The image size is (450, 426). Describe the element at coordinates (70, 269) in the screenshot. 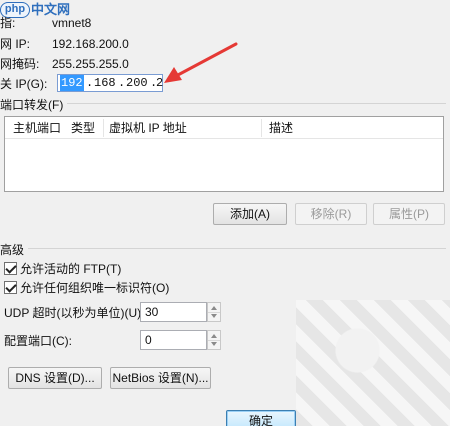

I see `allow-ftp-label: 允许活动的 FTP(T)` at that location.